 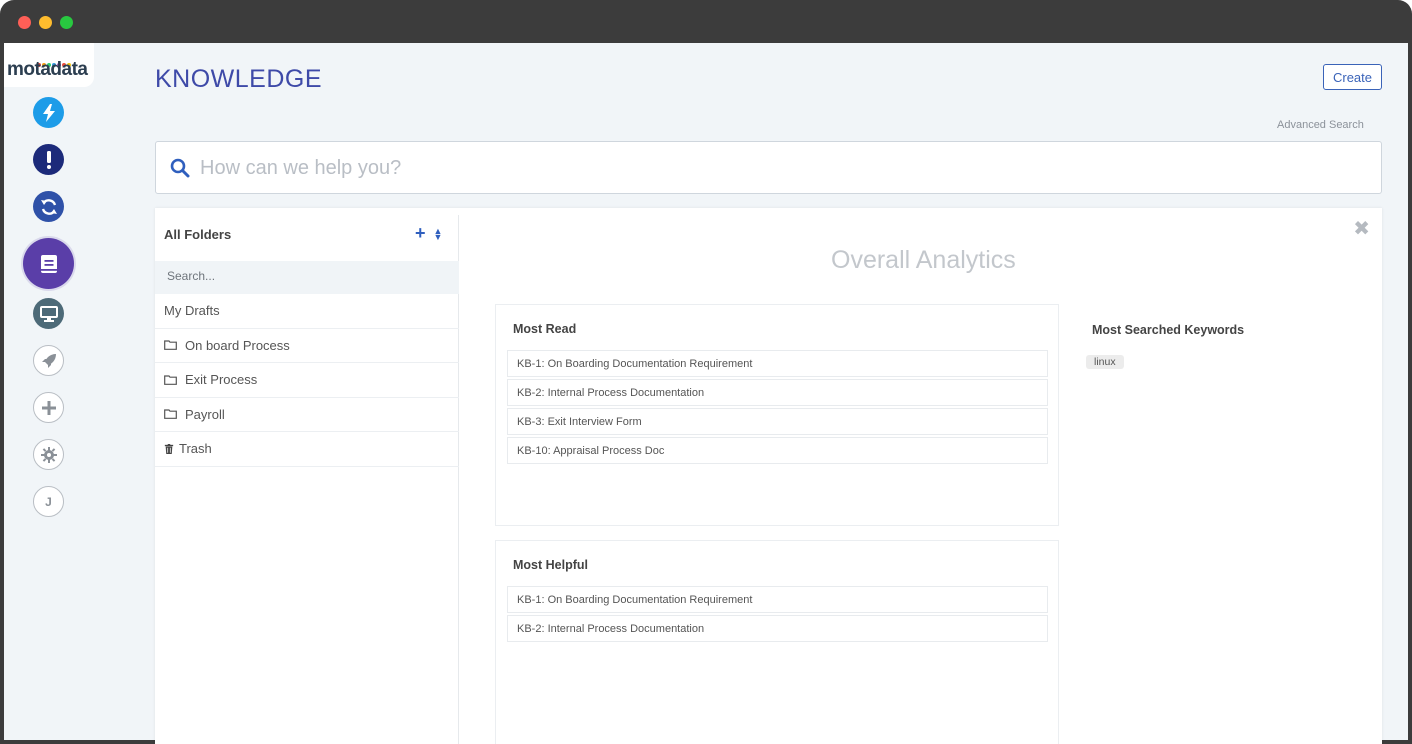 I want to click on sidebar-item-change, so click(x=48, y=206).